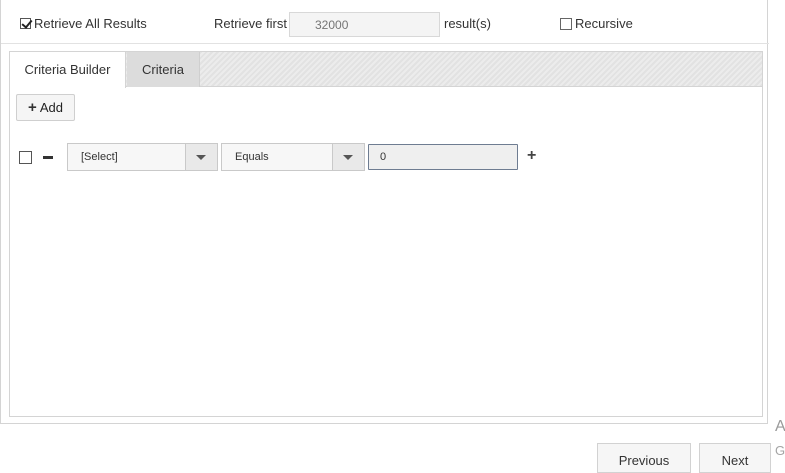 This screenshot has height=473, width=785. What do you see at coordinates (566, 23) in the screenshot?
I see `recursive-checkbox` at bounding box center [566, 23].